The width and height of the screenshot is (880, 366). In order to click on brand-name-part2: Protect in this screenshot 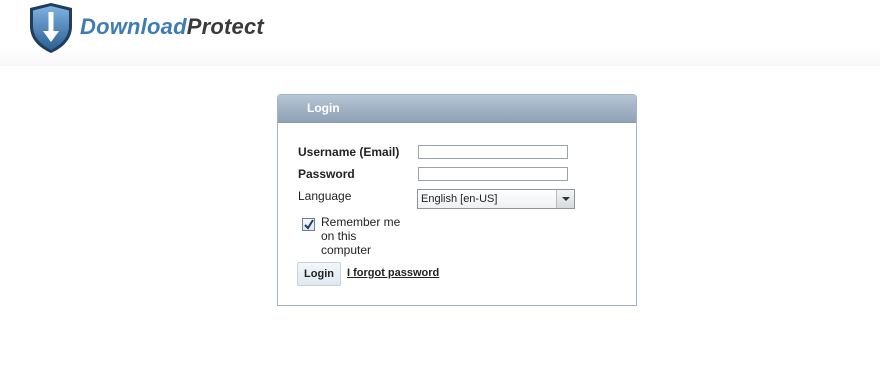, I will do `click(225, 26)`.